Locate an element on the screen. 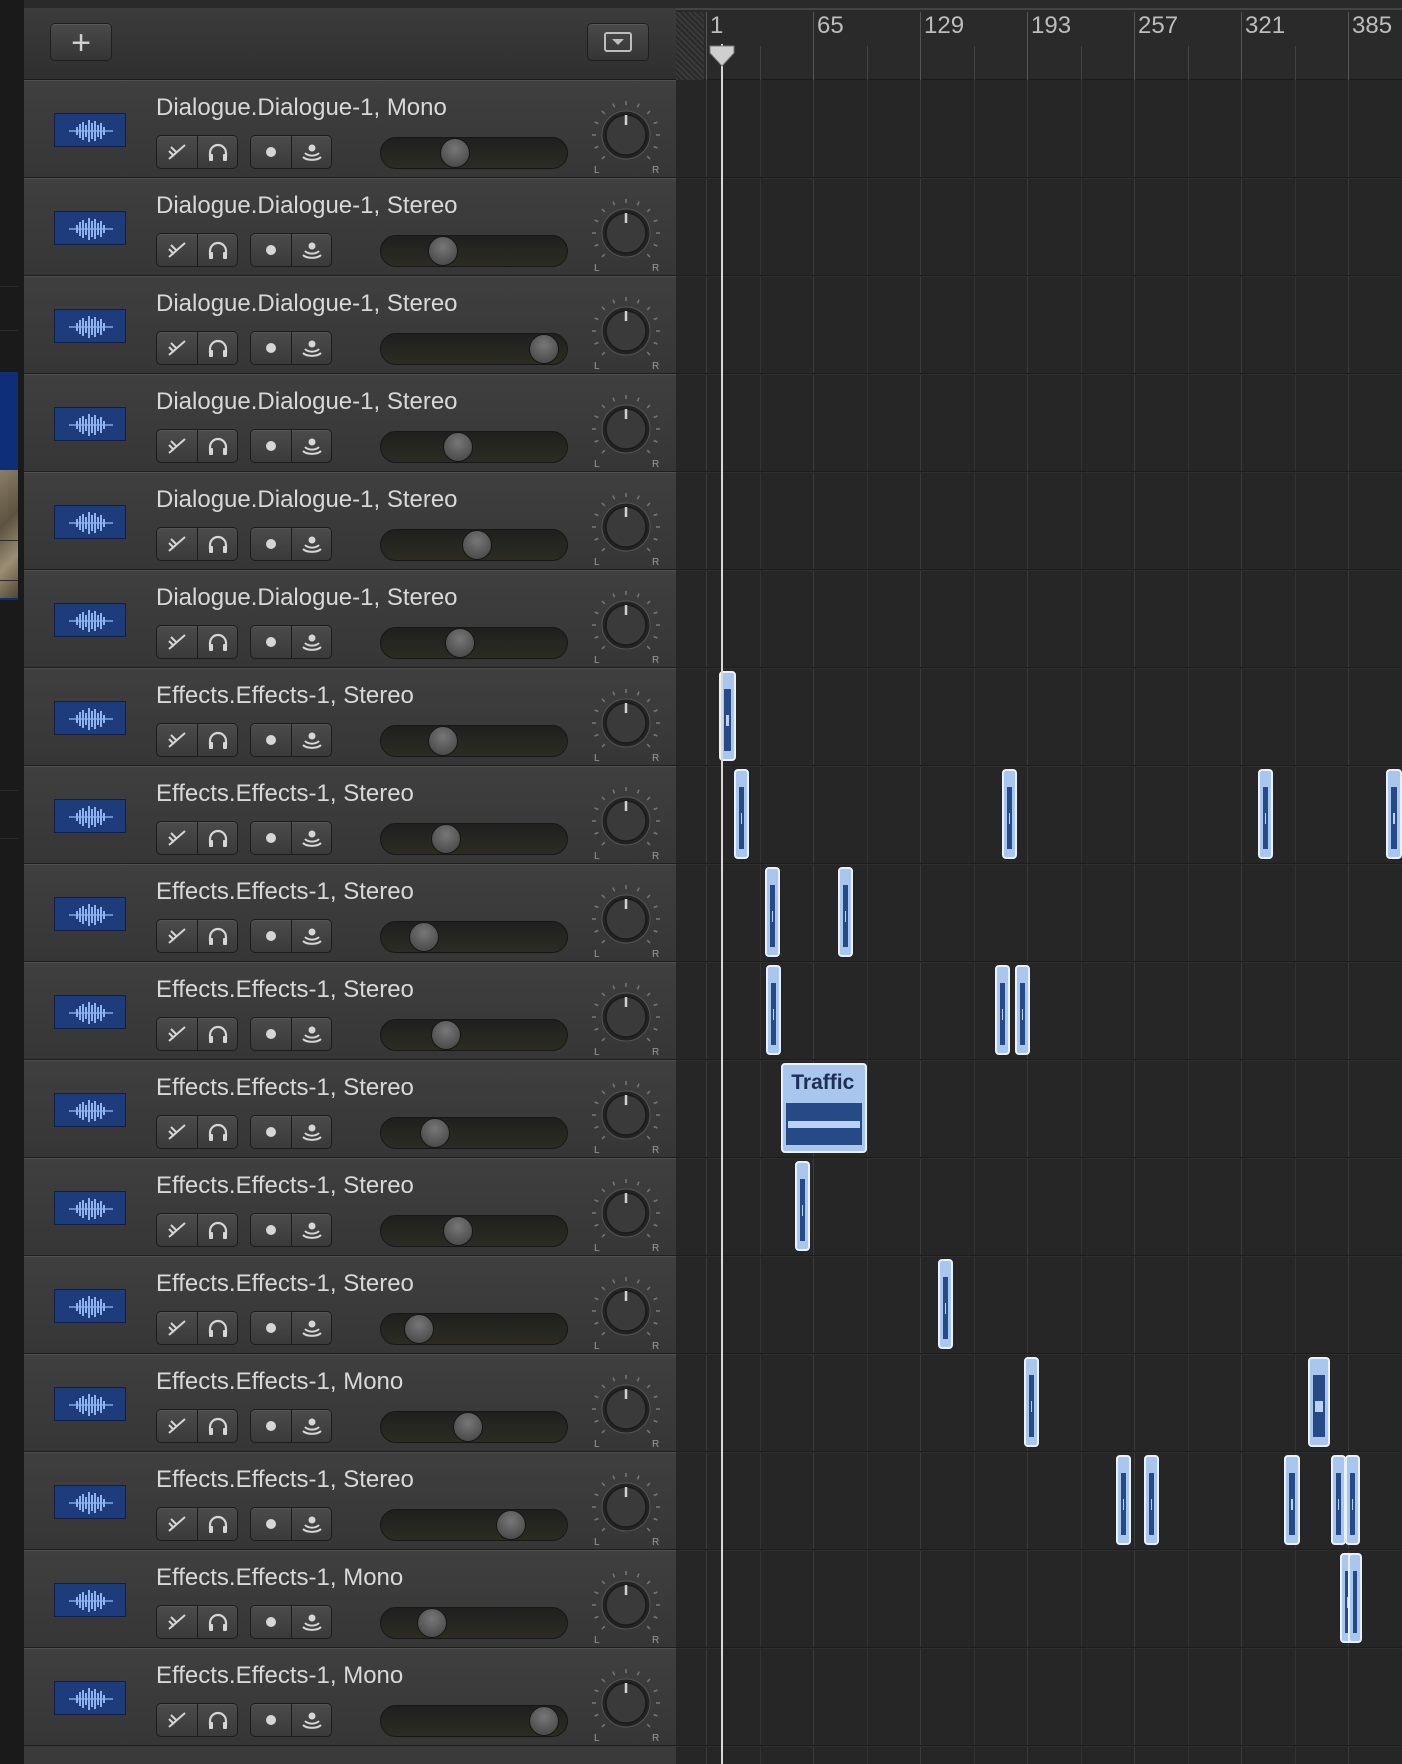 The width and height of the screenshot is (1402, 1764). bar-ruler: 1 65 129 193 257 321 385 is located at coordinates (1039, 40).